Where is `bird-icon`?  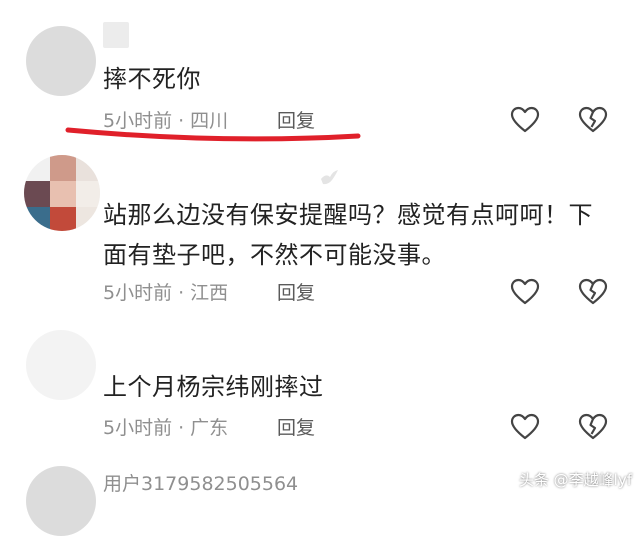
bird-icon is located at coordinates (329, 177).